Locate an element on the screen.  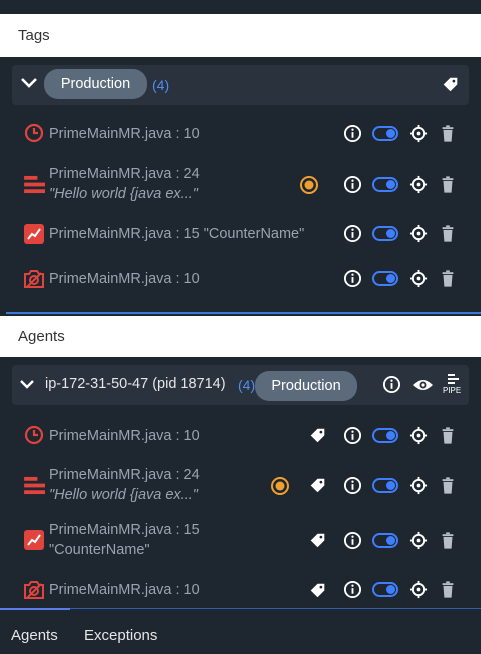
tab-exceptions: Exceptions is located at coordinates (120, 635).